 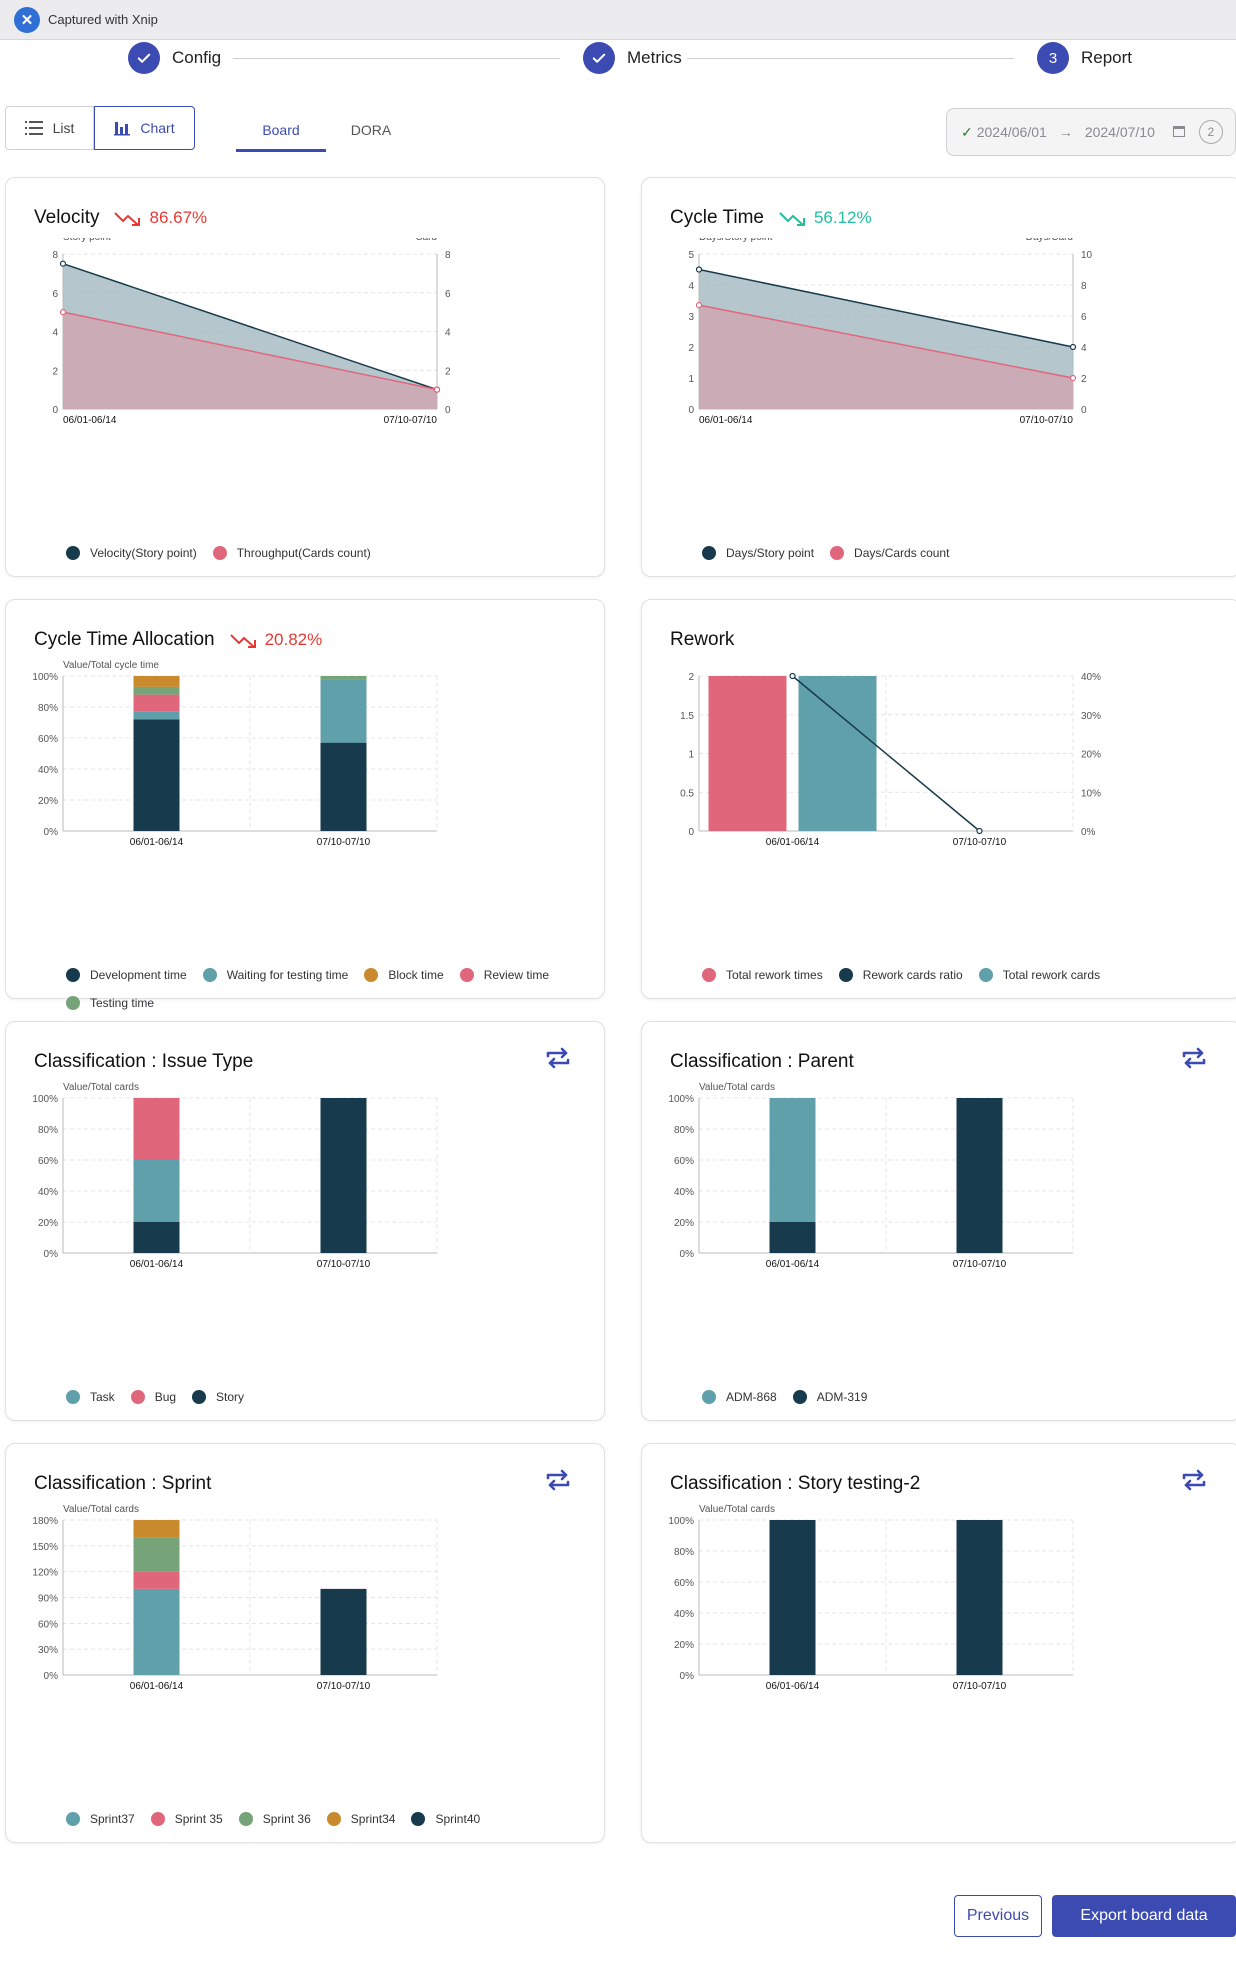 I want to click on legend-item: Days/Story point, so click(x=758, y=553).